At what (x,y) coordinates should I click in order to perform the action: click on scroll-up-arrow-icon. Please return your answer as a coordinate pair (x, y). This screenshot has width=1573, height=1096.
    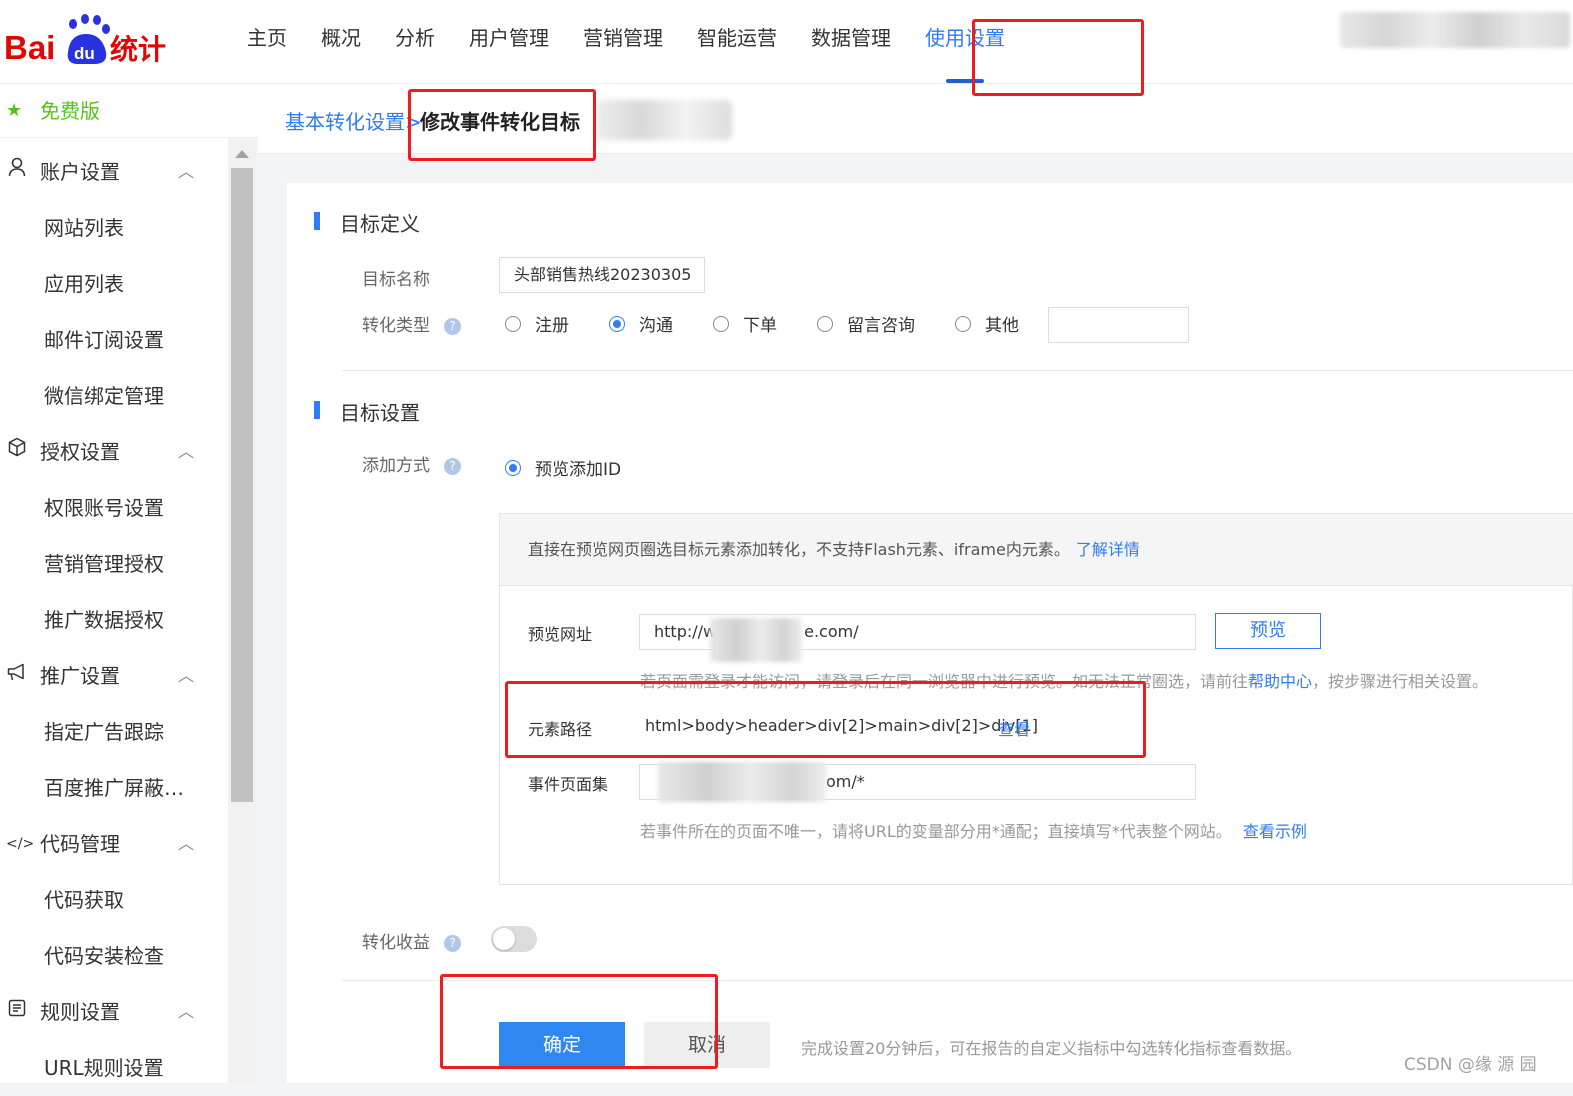
    Looking at the image, I should click on (242, 154).